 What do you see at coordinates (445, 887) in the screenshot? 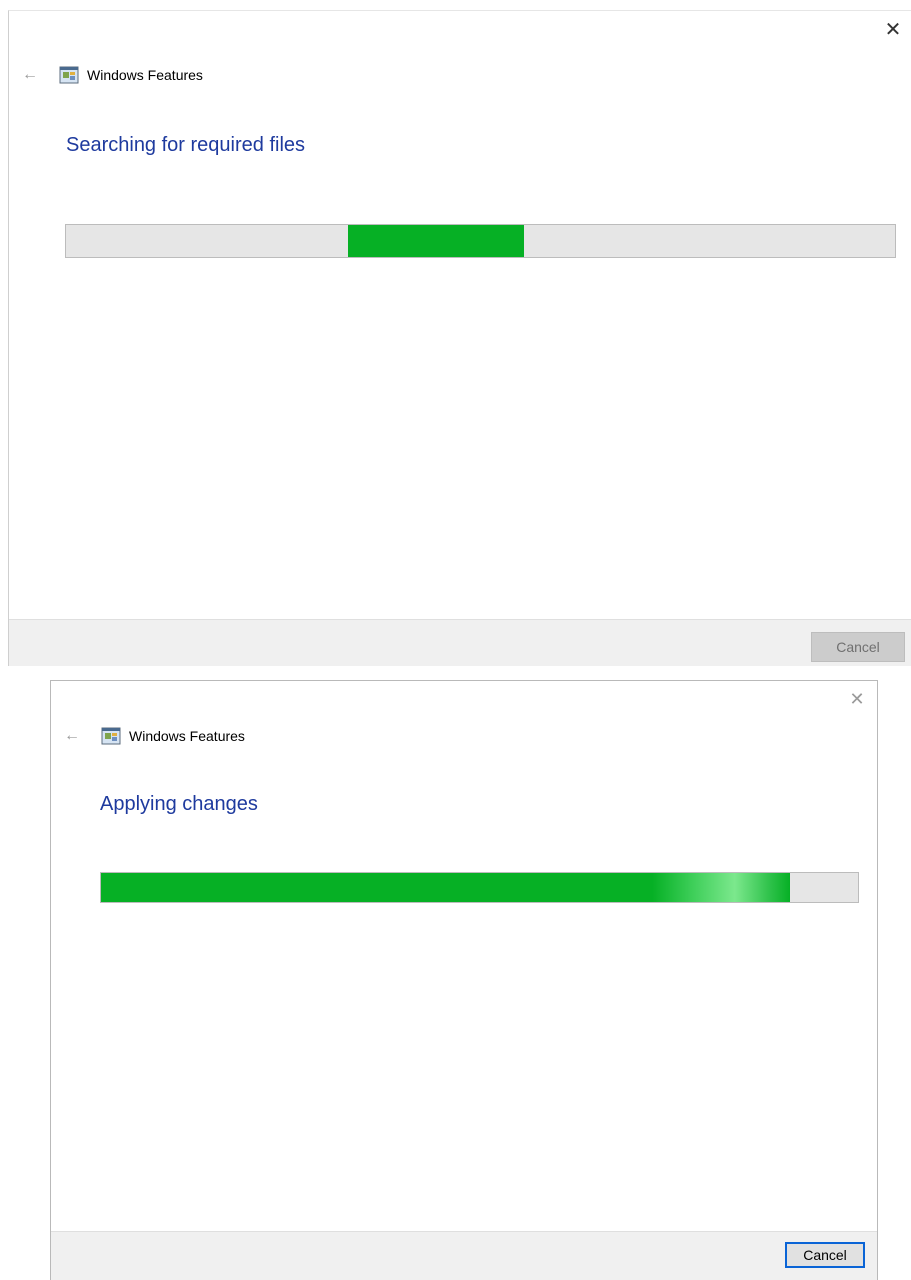
I see `progress-fill` at bounding box center [445, 887].